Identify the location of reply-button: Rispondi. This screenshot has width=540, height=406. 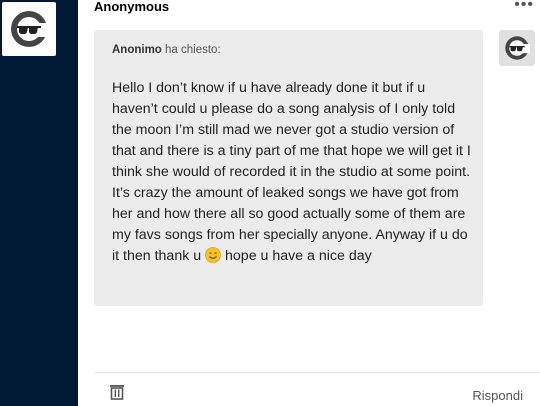
(497, 395).